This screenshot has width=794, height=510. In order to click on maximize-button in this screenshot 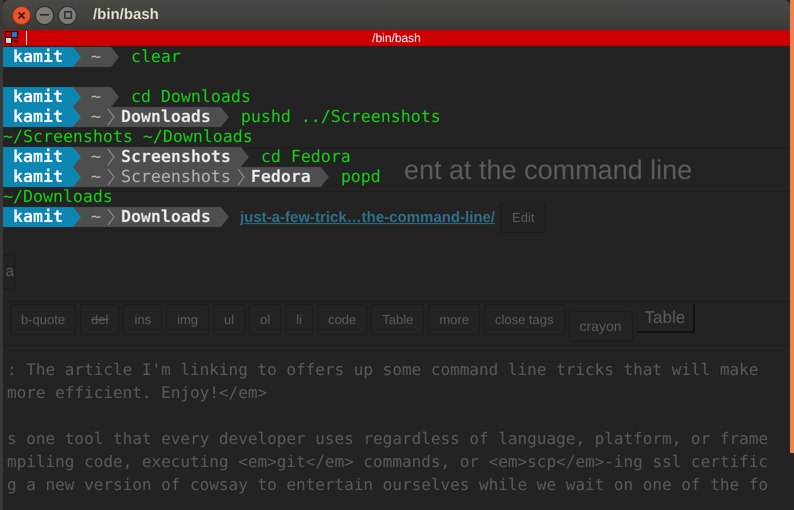, I will do `click(67, 15)`.